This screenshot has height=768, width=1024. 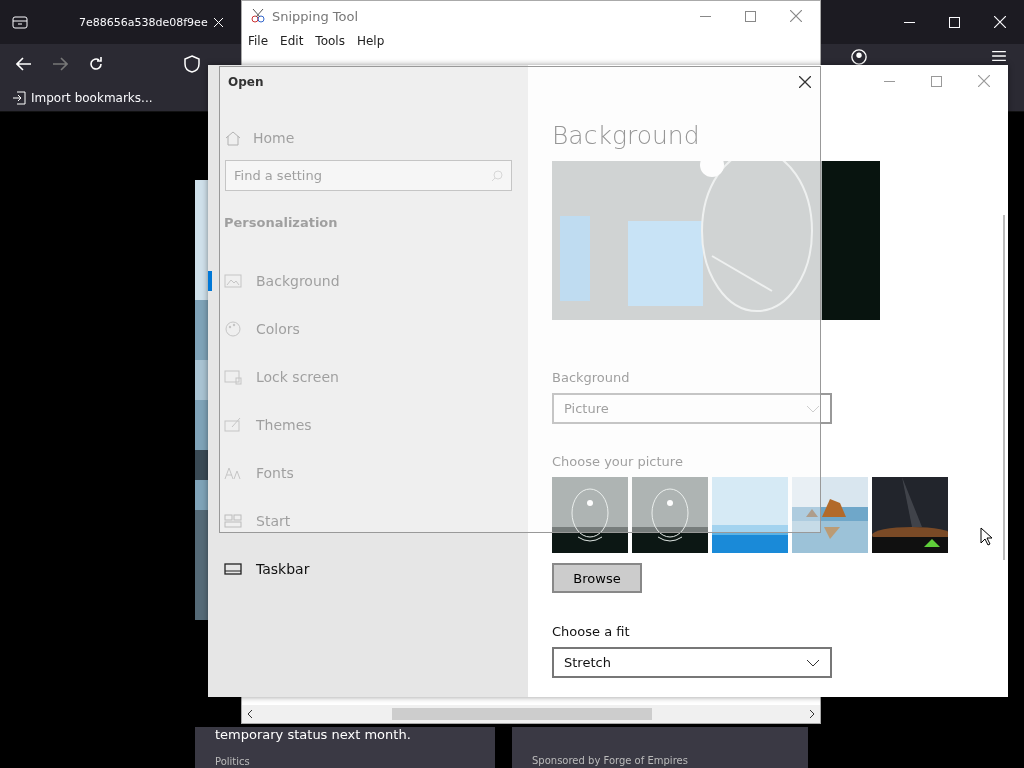 What do you see at coordinates (233, 377) in the screenshot?
I see `screen-icon` at bounding box center [233, 377].